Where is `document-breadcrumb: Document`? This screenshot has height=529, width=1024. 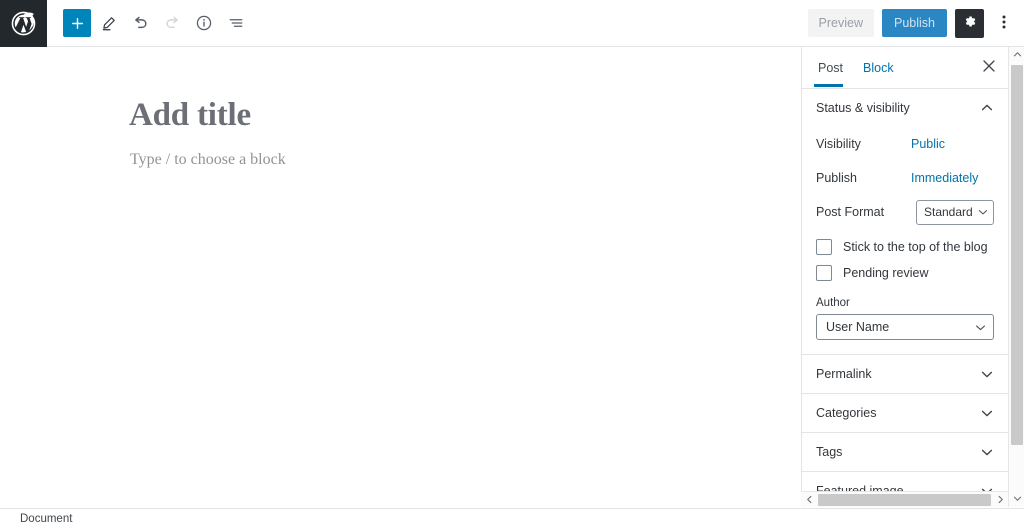 document-breadcrumb: Document is located at coordinates (36, 519).